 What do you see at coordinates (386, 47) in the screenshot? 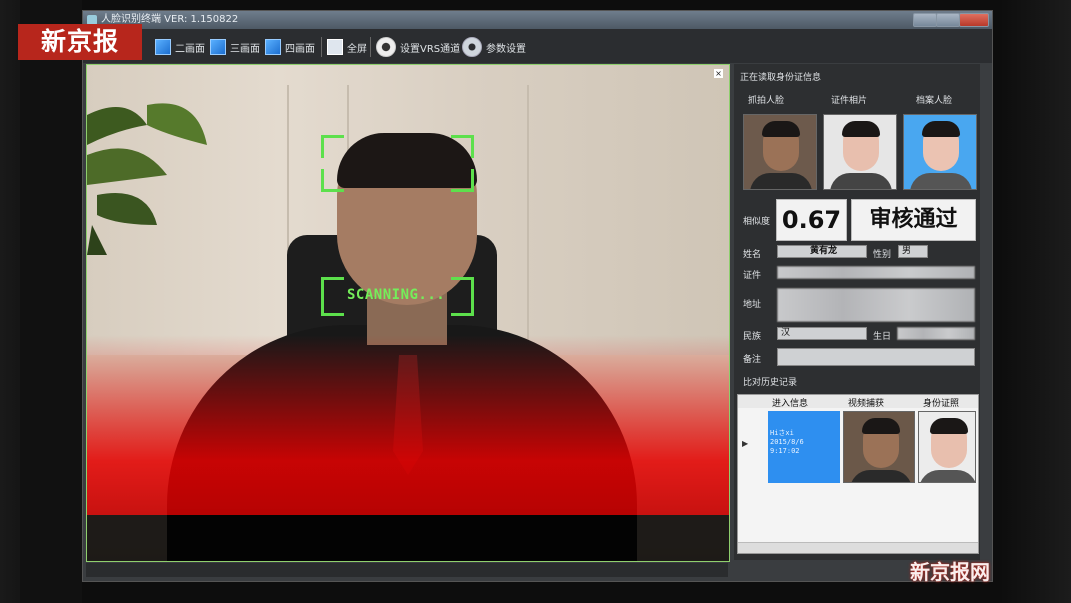
I see `camera-icon` at bounding box center [386, 47].